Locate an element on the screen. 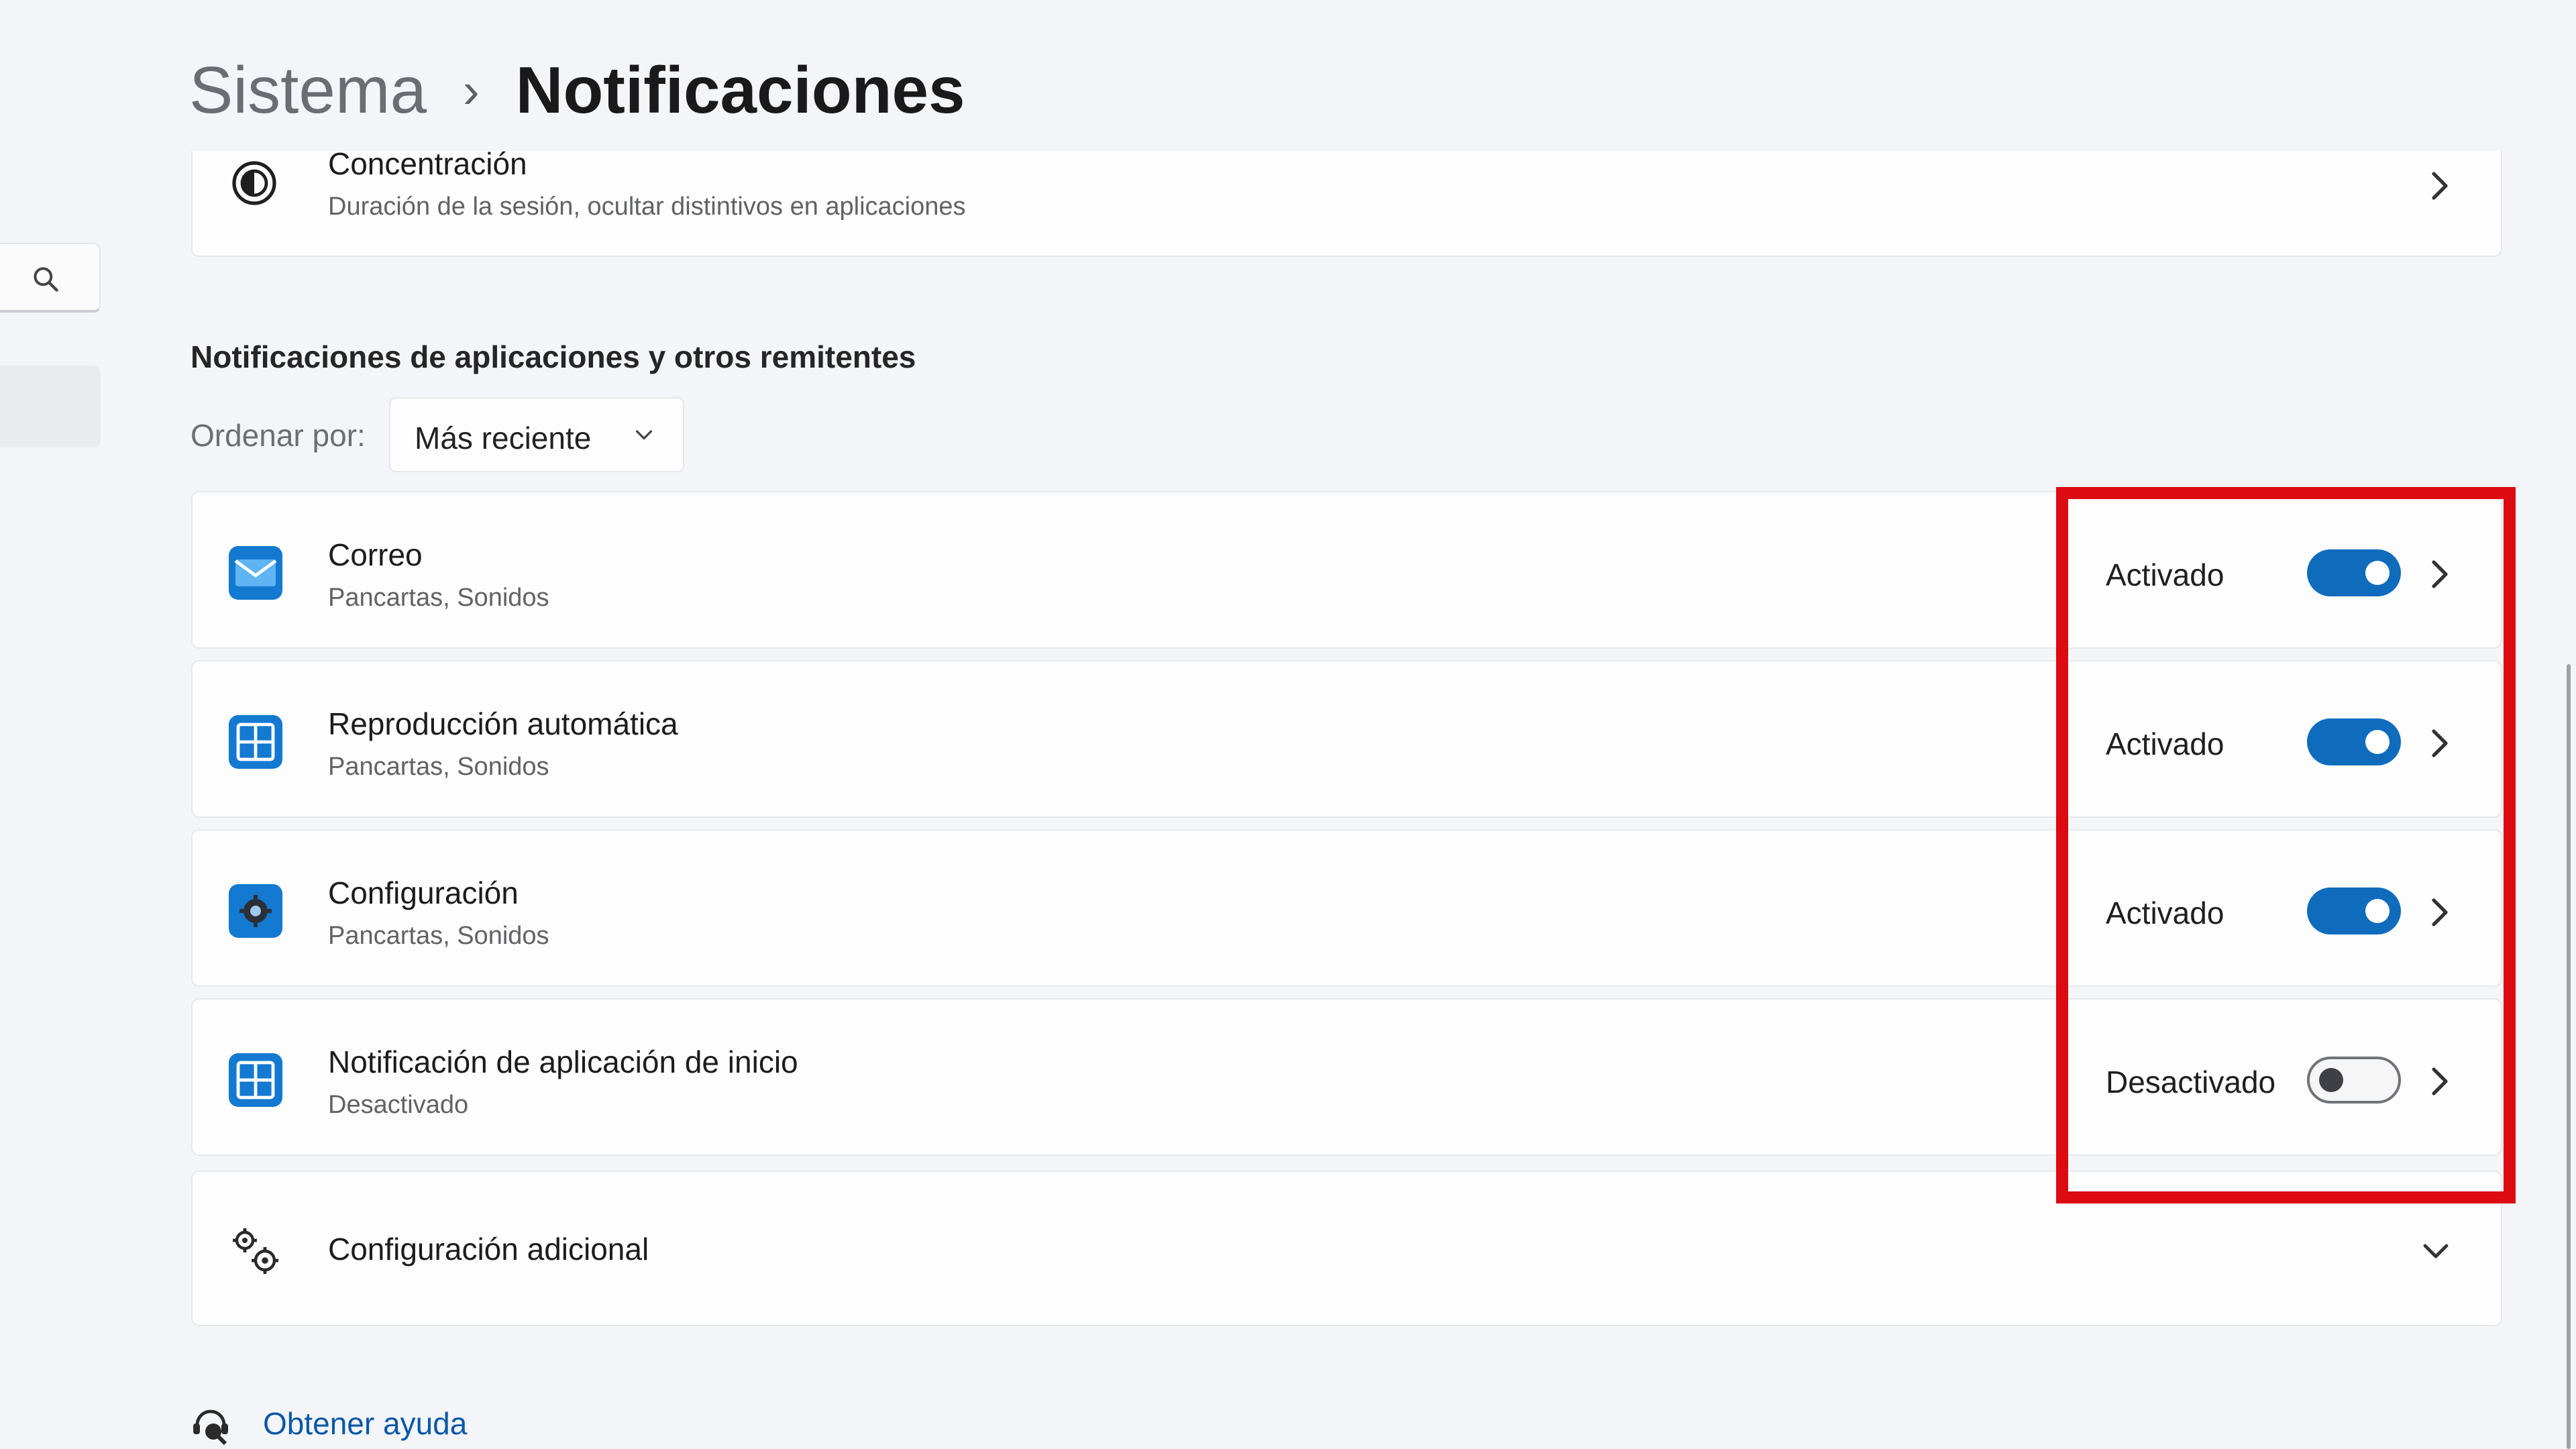 The image size is (2576, 1449). focus-title: Concentración is located at coordinates (427, 163).